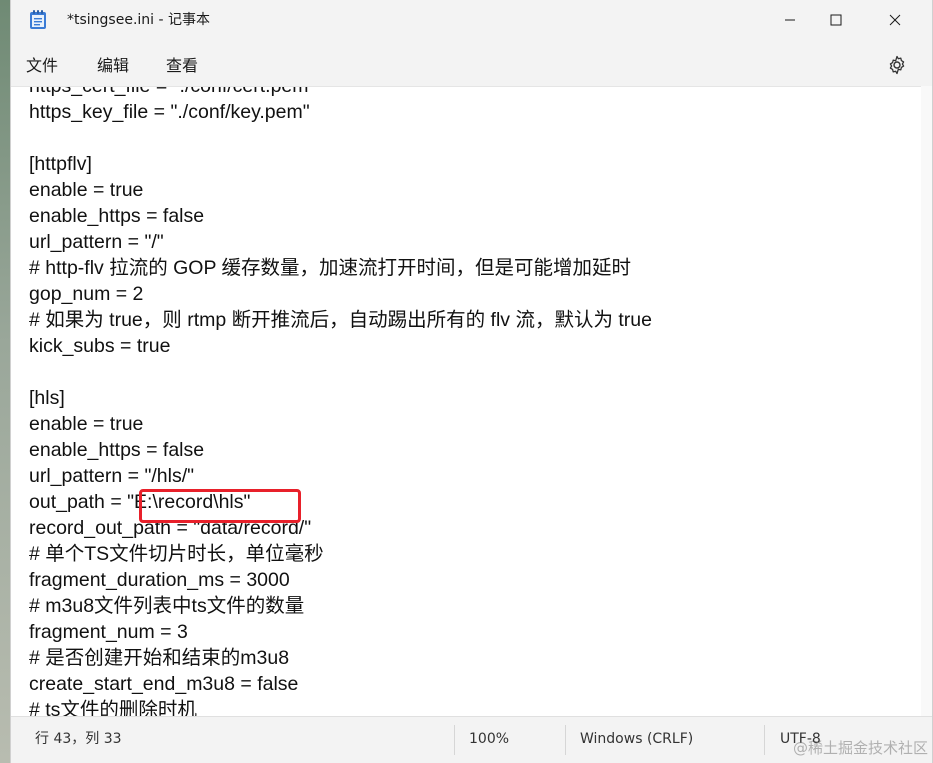 Image resolution: width=933 pixels, height=763 pixels. I want to click on vertical-scrollbar, so click(926, 401).